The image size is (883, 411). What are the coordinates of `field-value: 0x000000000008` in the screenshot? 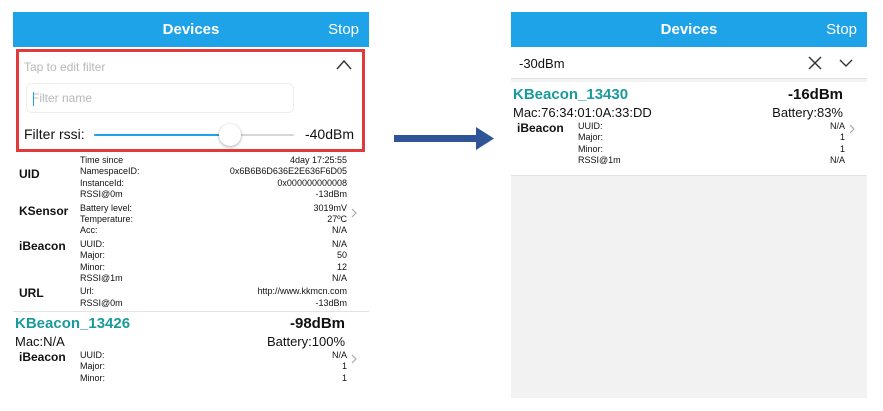 It's located at (312, 182).